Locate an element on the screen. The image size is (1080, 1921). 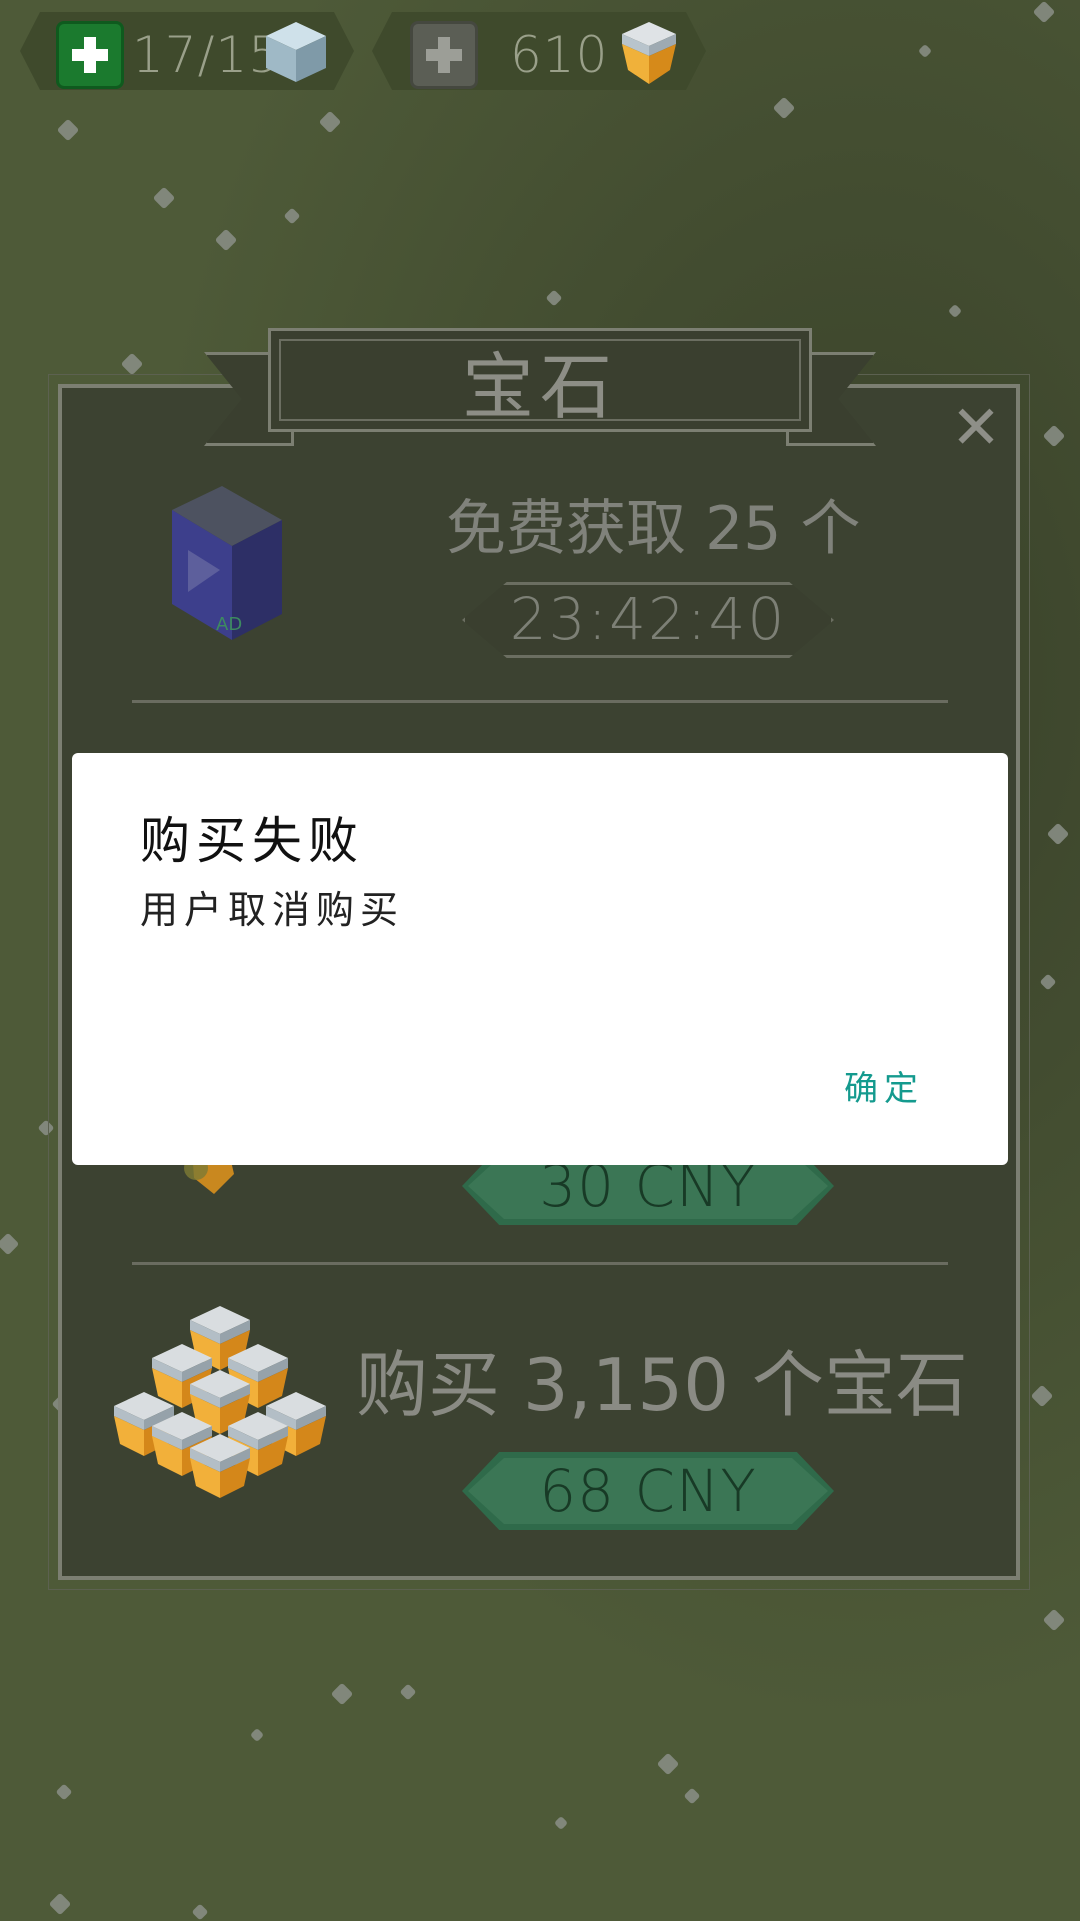
gem-icon is located at coordinates (649, 53).